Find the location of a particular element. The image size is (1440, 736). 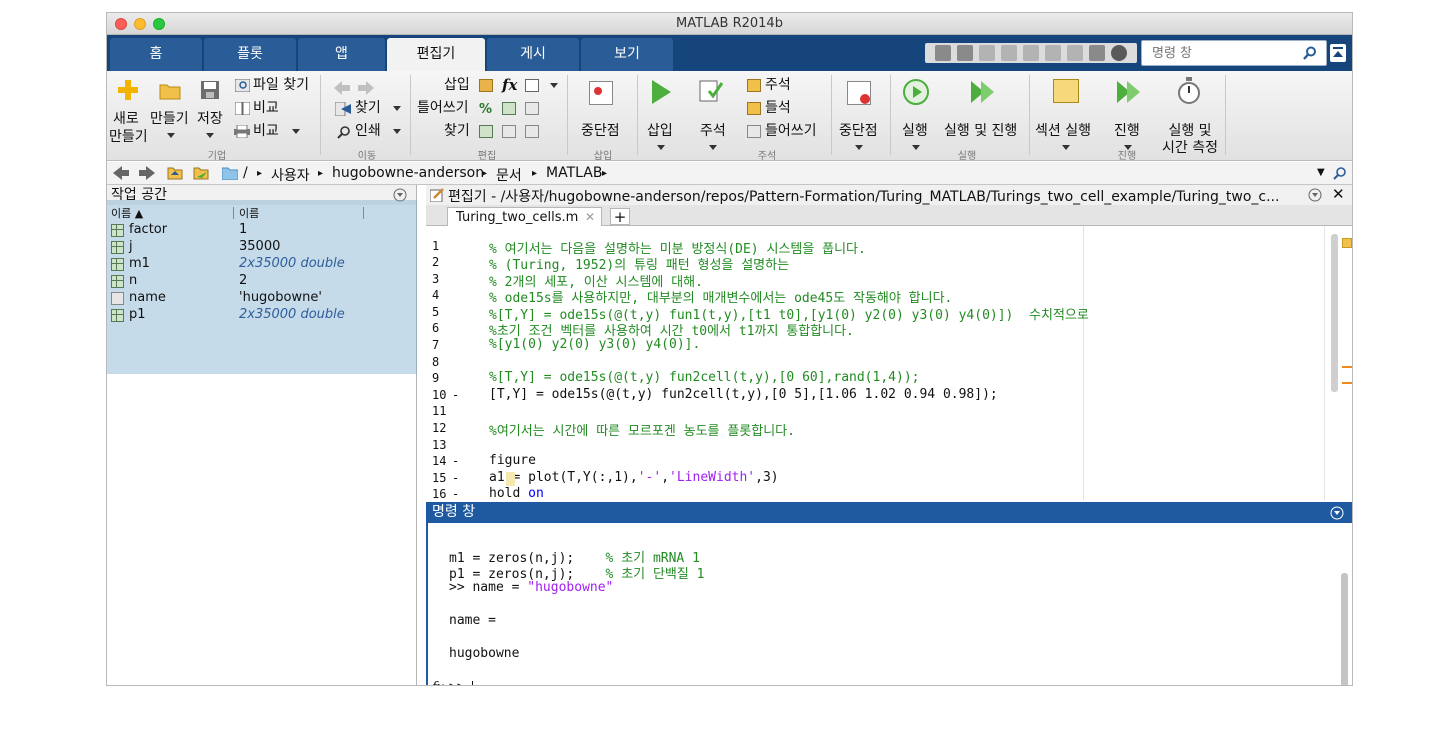

tab-plots: 플롯 is located at coordinates (250, 54).